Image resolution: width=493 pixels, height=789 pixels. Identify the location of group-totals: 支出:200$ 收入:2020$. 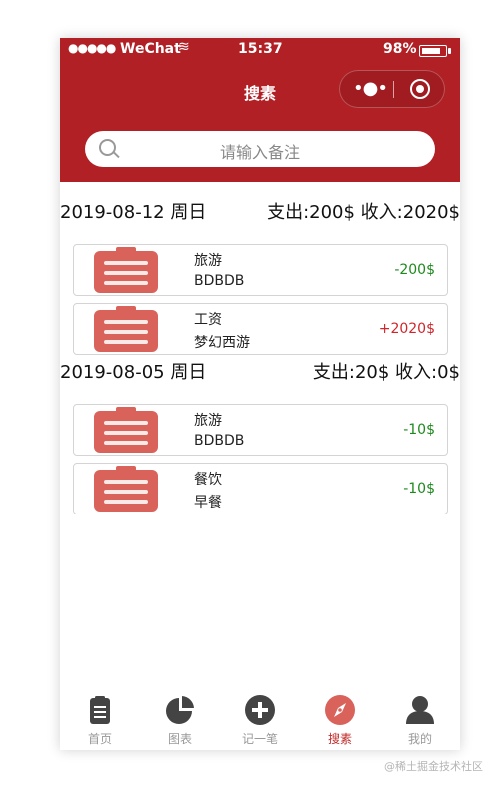
(363, 212).